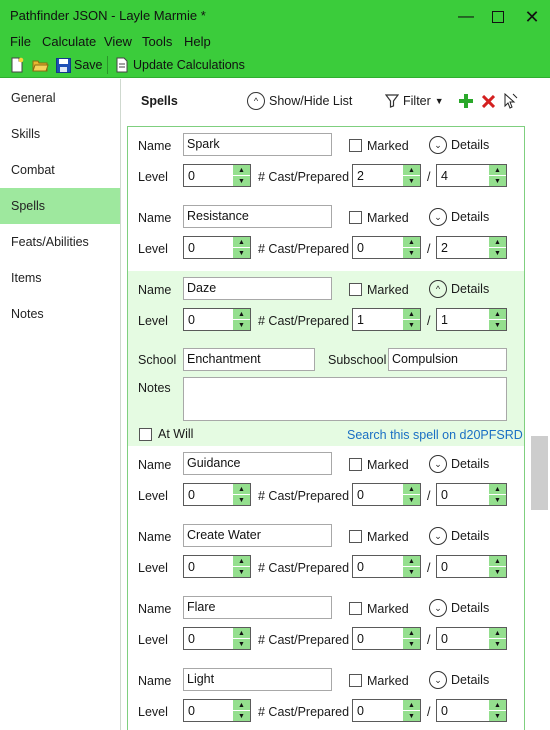 The width and height of the screenshot is (550, 730). I want to click on menu-file: File, so click(20, 41).